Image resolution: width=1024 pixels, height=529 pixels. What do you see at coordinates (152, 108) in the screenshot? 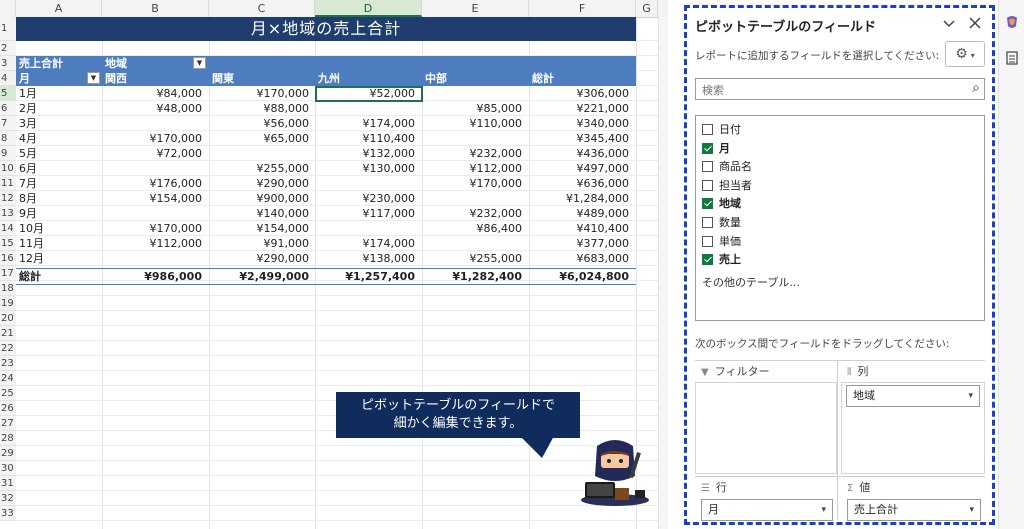
I see `value-cell: ¥48,000` at bounding box center [152, 108].